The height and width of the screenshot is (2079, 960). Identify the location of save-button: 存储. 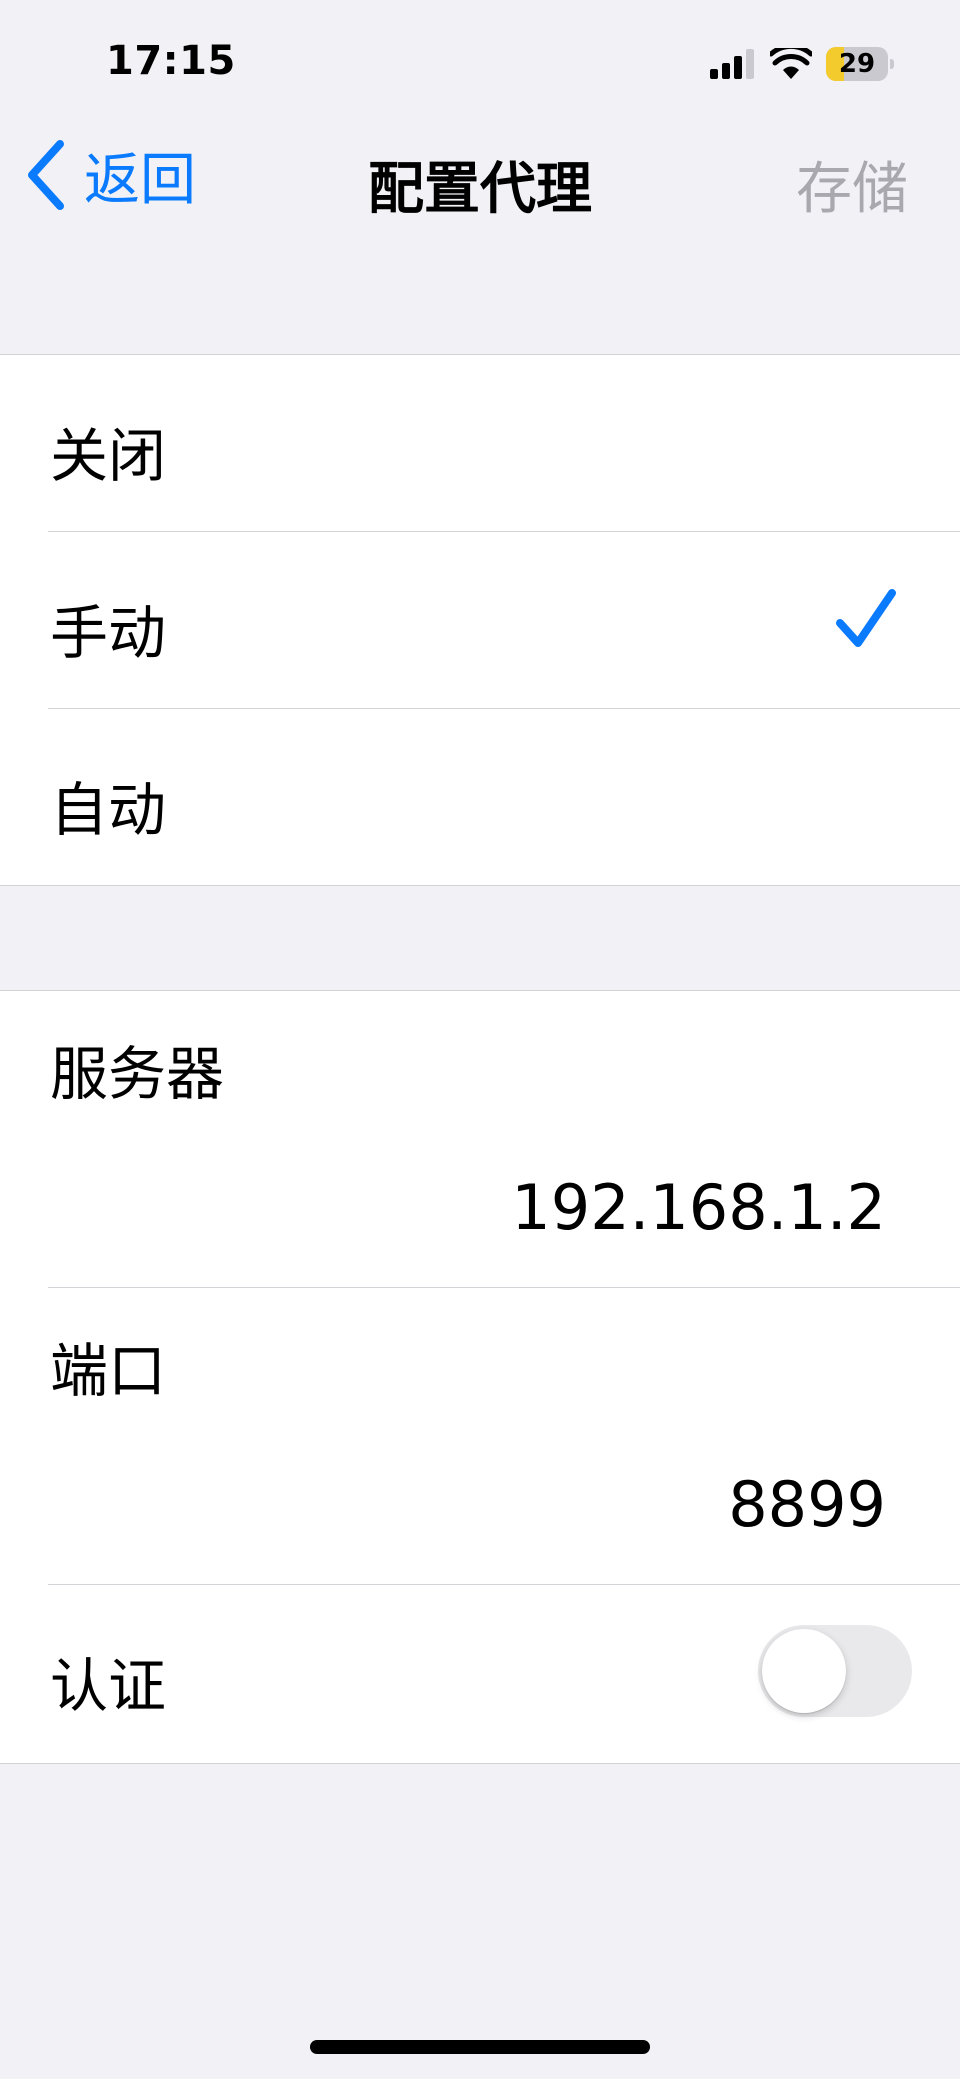
(852, 184).